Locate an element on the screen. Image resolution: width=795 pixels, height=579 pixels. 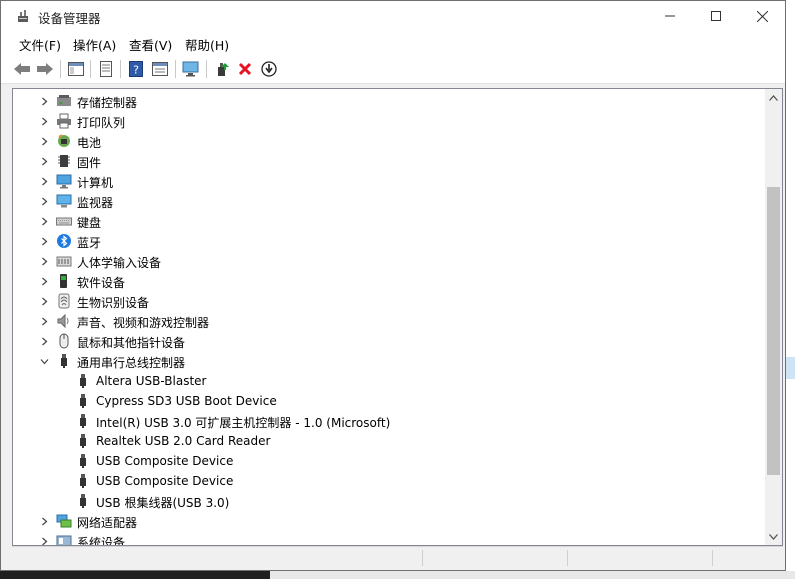
show-hide-console-tree-icon is located at coordinates (76, 69).